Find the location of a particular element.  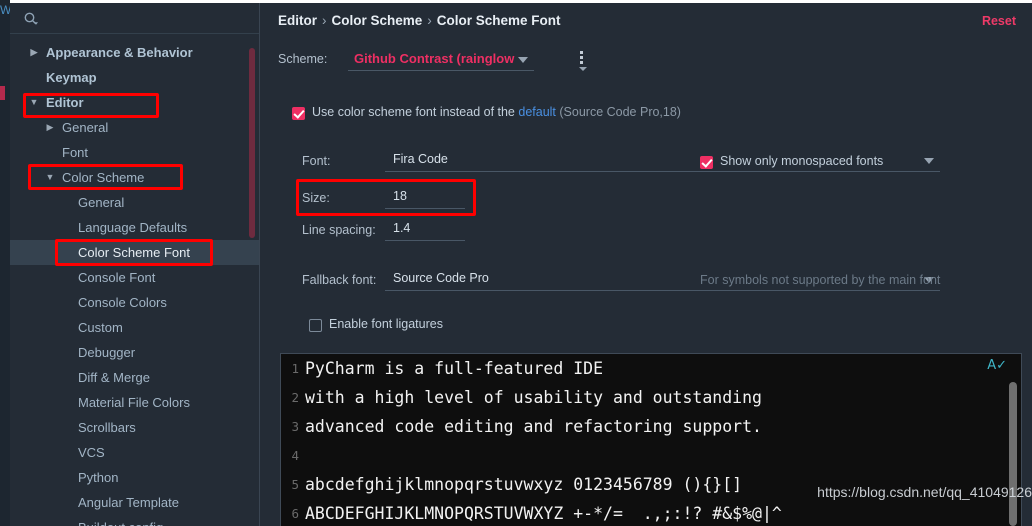

sidebar-item-label: Language Defaults is located at coordinates (133, 227).